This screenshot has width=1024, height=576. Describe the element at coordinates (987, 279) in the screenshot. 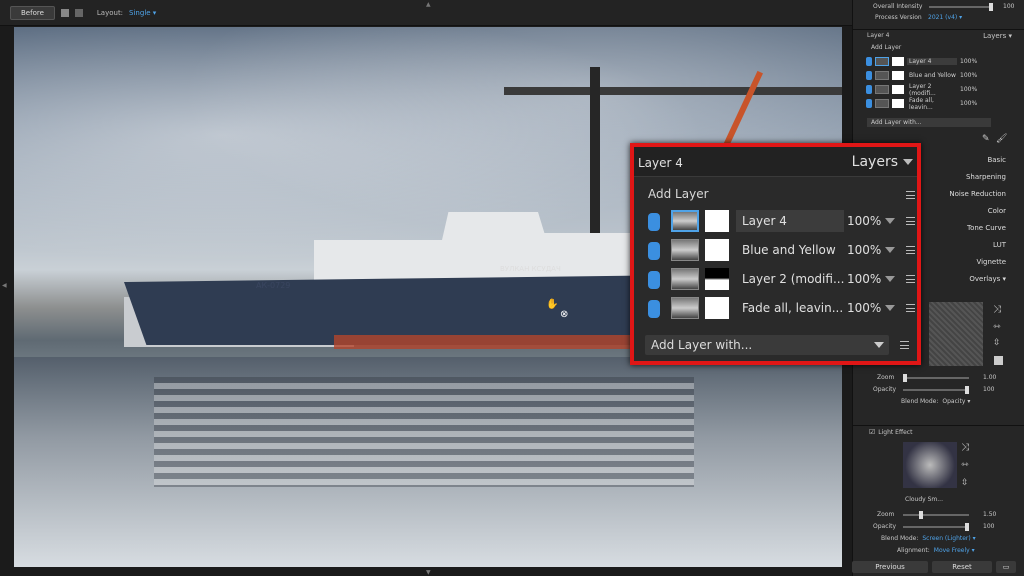

I see `menu-overlays: Overlays ▾` at that location.